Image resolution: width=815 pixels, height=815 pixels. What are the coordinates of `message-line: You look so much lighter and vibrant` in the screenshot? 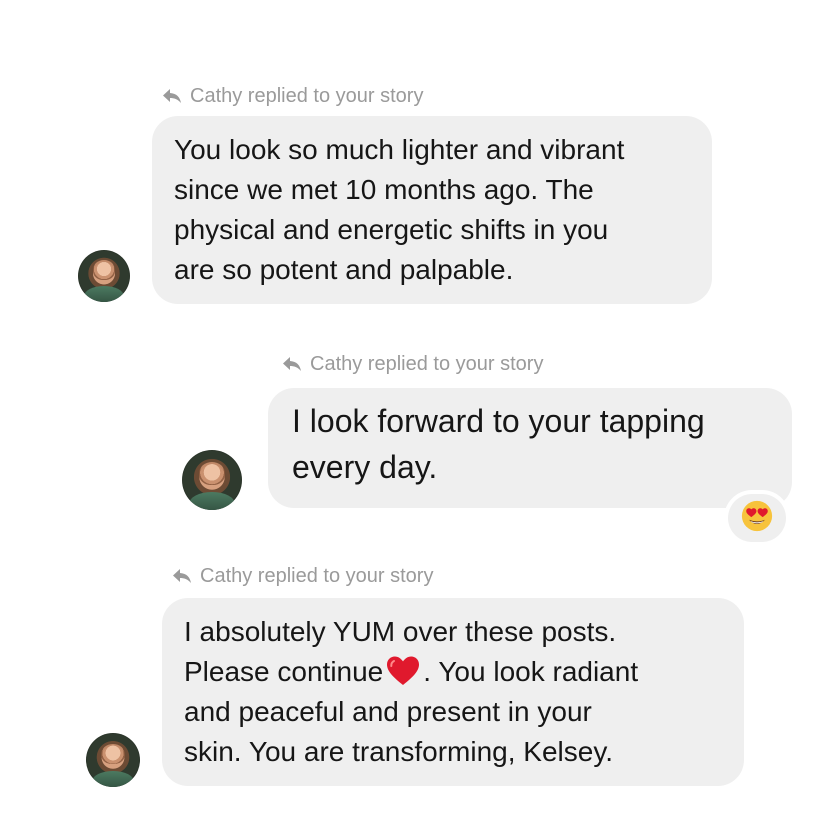 It's located at (399, 149).